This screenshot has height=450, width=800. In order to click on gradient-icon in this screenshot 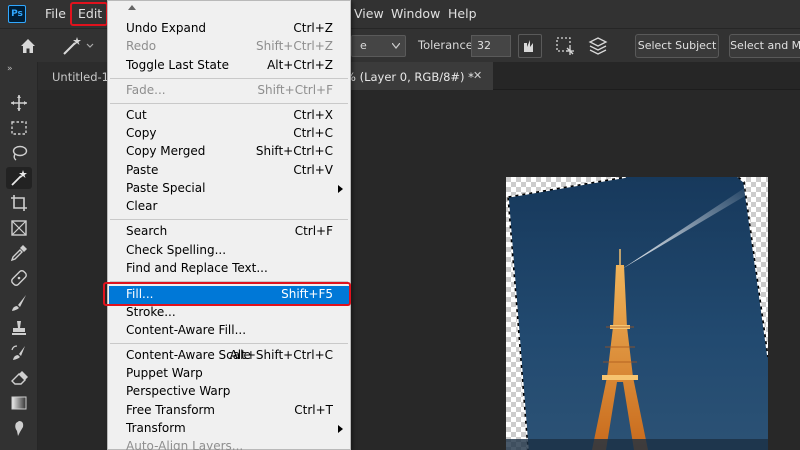, I will do `click(19, 403)`.